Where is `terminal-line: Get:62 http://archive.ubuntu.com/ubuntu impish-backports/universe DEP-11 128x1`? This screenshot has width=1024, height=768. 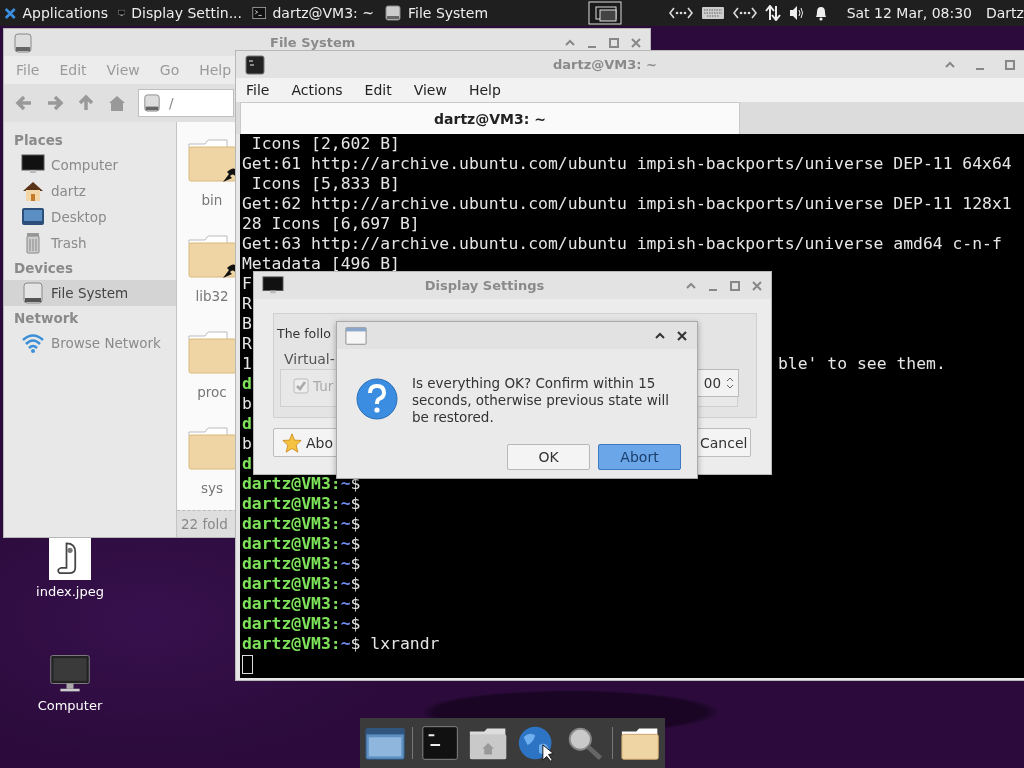 terminal-line: Get:62 http://archive.ubuntu.com/ubuntu impish-backports/universe DEP-11 128x1 is located at coordinates (627, 203).